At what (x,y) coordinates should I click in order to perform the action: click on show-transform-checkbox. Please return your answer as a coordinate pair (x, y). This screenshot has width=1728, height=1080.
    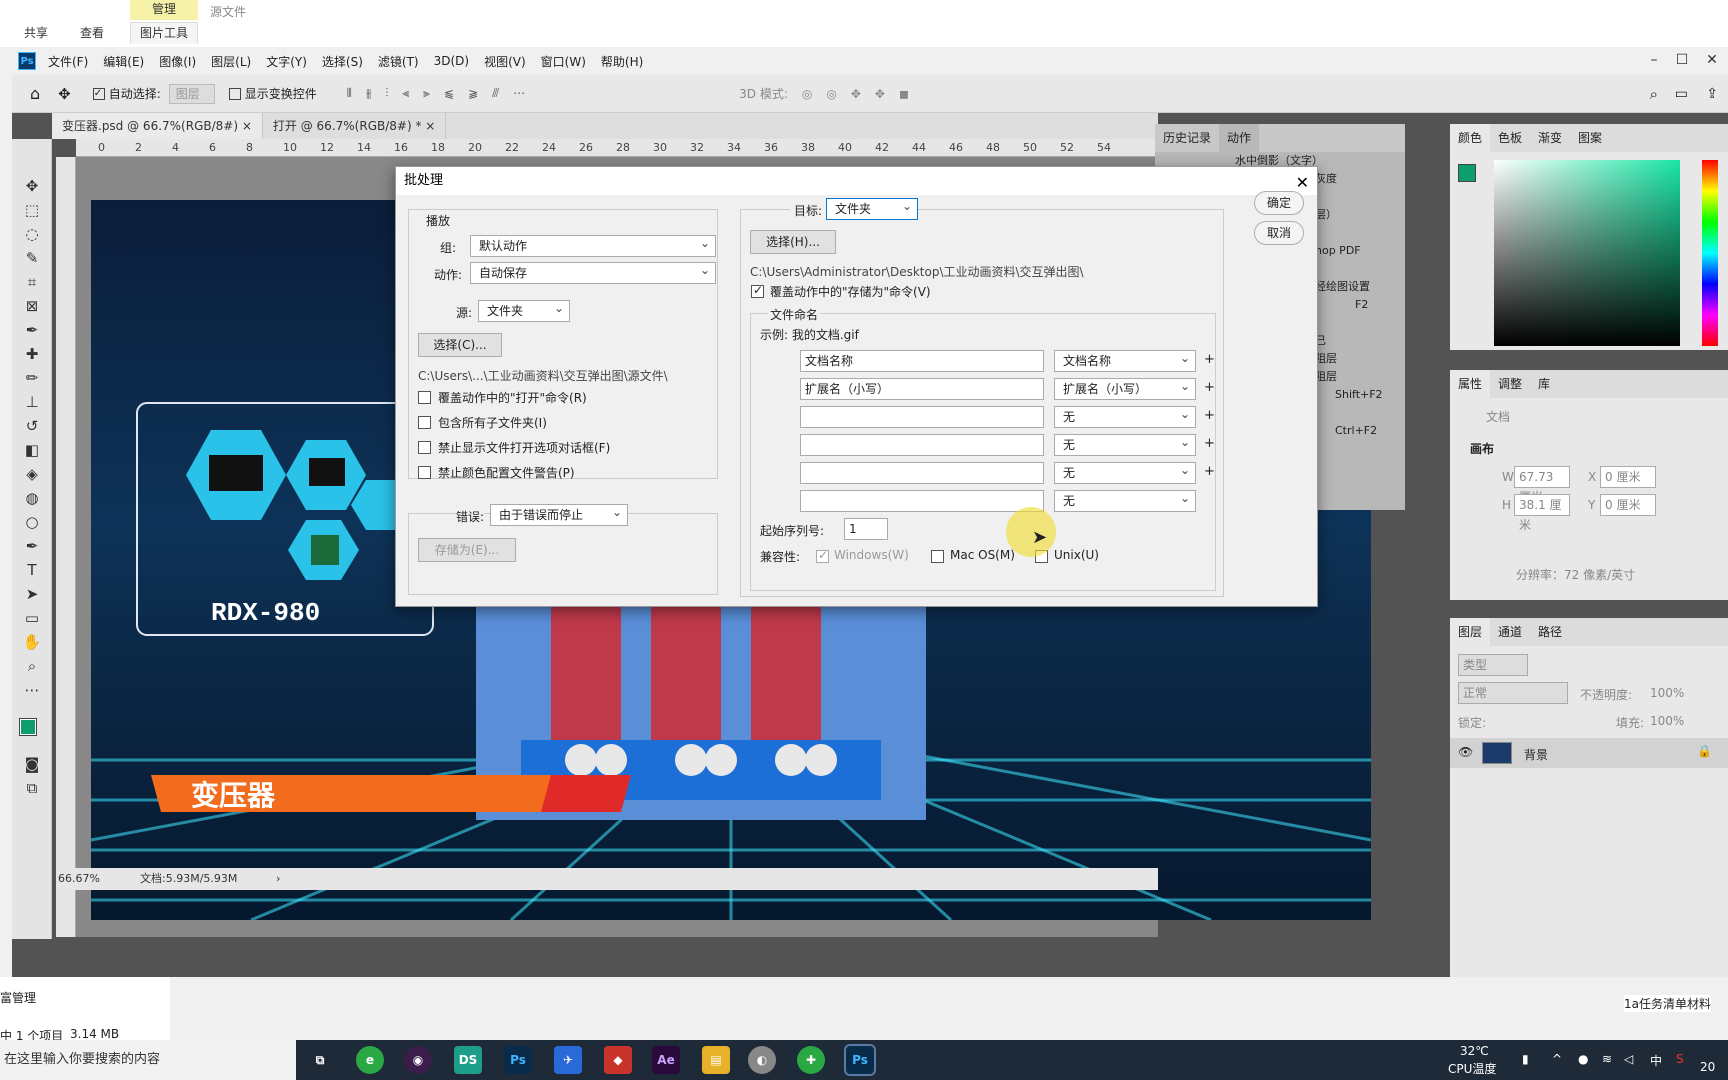
    Looking at the image, I should click on (234, 93).